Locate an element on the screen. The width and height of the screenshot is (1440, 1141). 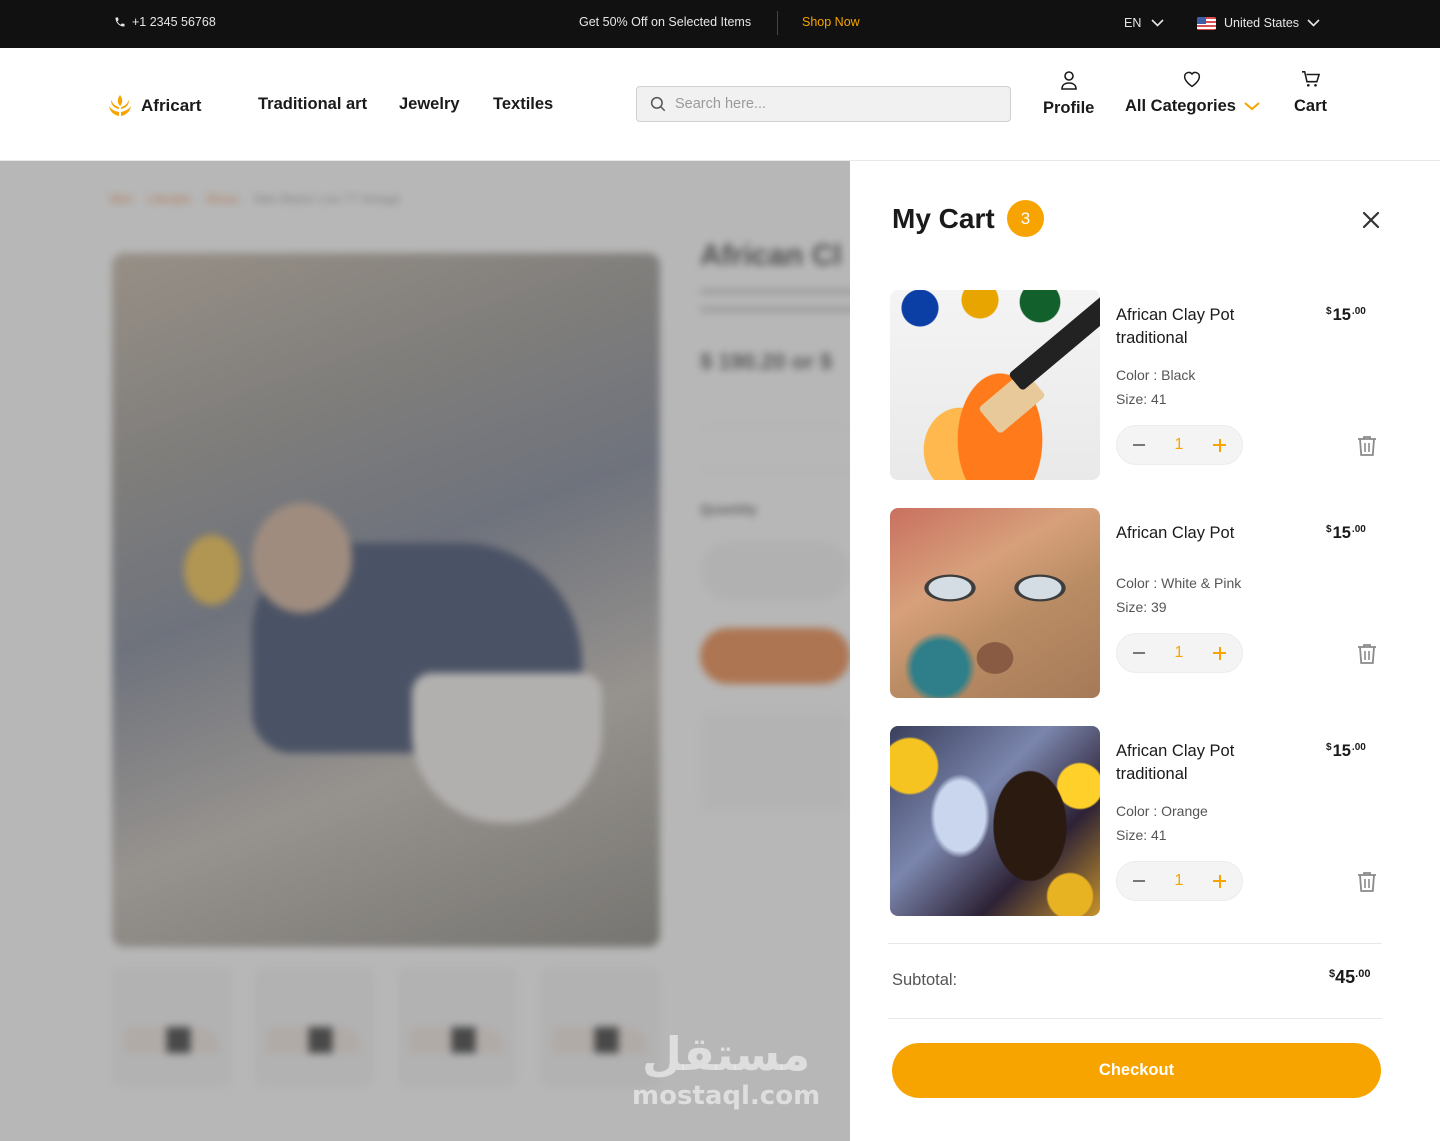
country-selector: United States is located at coordinates (1258, 23).